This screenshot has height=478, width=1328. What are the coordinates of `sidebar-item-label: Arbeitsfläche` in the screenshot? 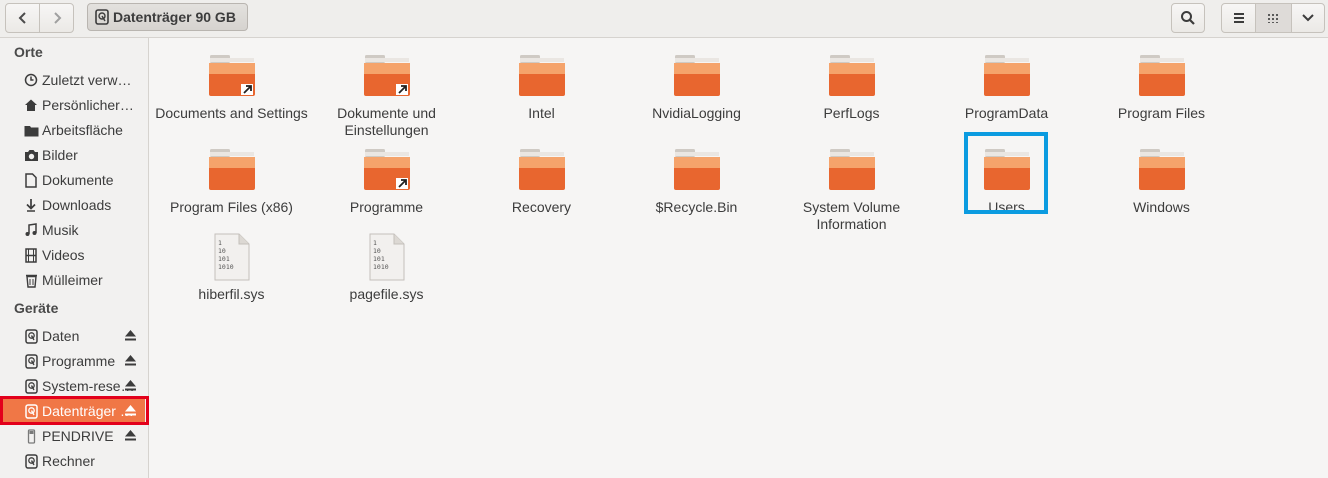 It's located at (82, 130).